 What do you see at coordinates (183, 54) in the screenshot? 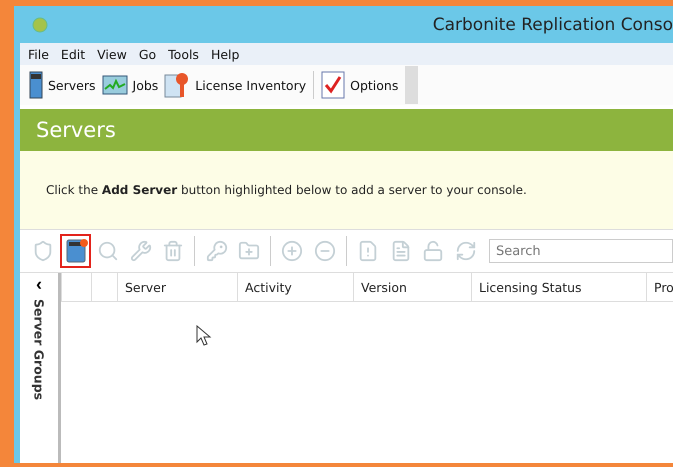
I see `menu-item: Tools` at bounding box center [183, 54].